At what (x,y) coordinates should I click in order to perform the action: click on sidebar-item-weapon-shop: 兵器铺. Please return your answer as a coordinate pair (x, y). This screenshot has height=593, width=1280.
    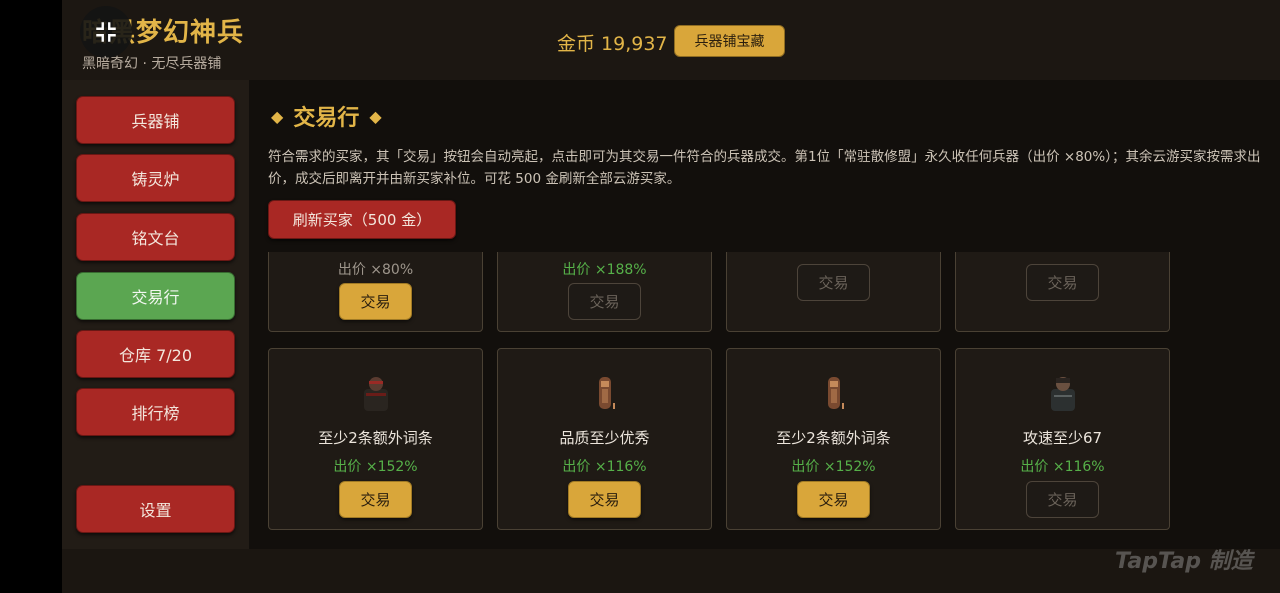
    Looking at the image, I should click on (155, 120).